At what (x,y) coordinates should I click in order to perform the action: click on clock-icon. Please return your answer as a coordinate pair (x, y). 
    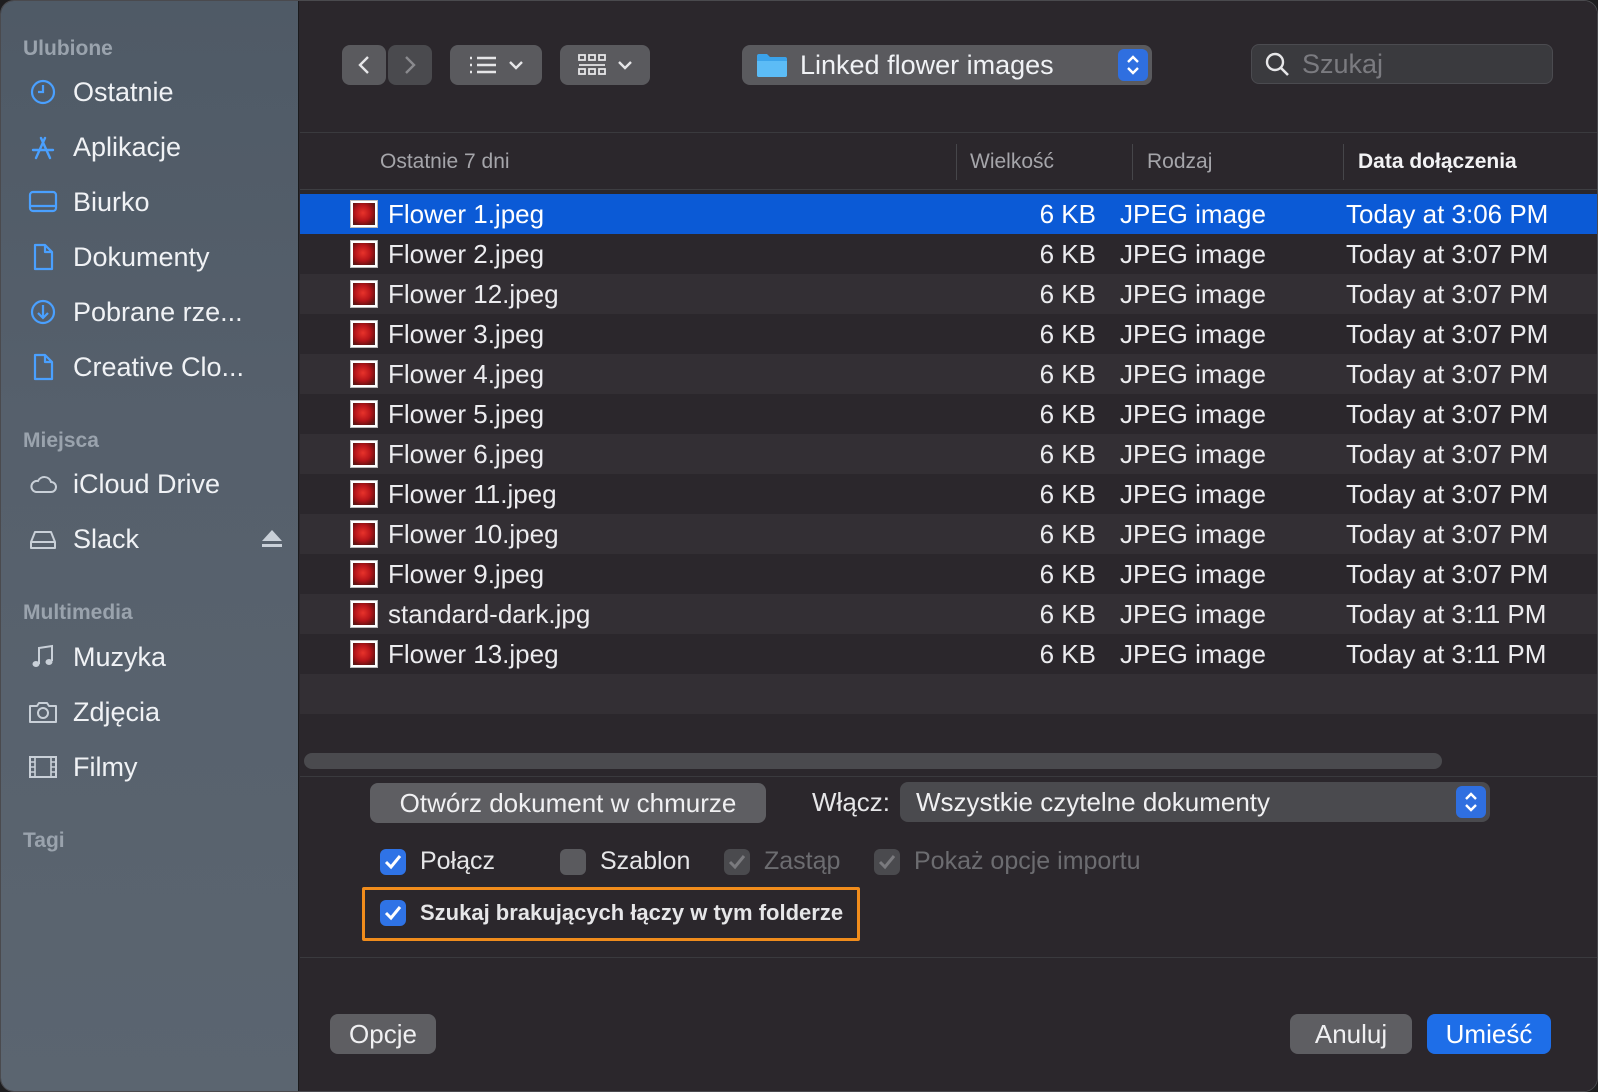
    Looking at the image, I should click on (43, 92).